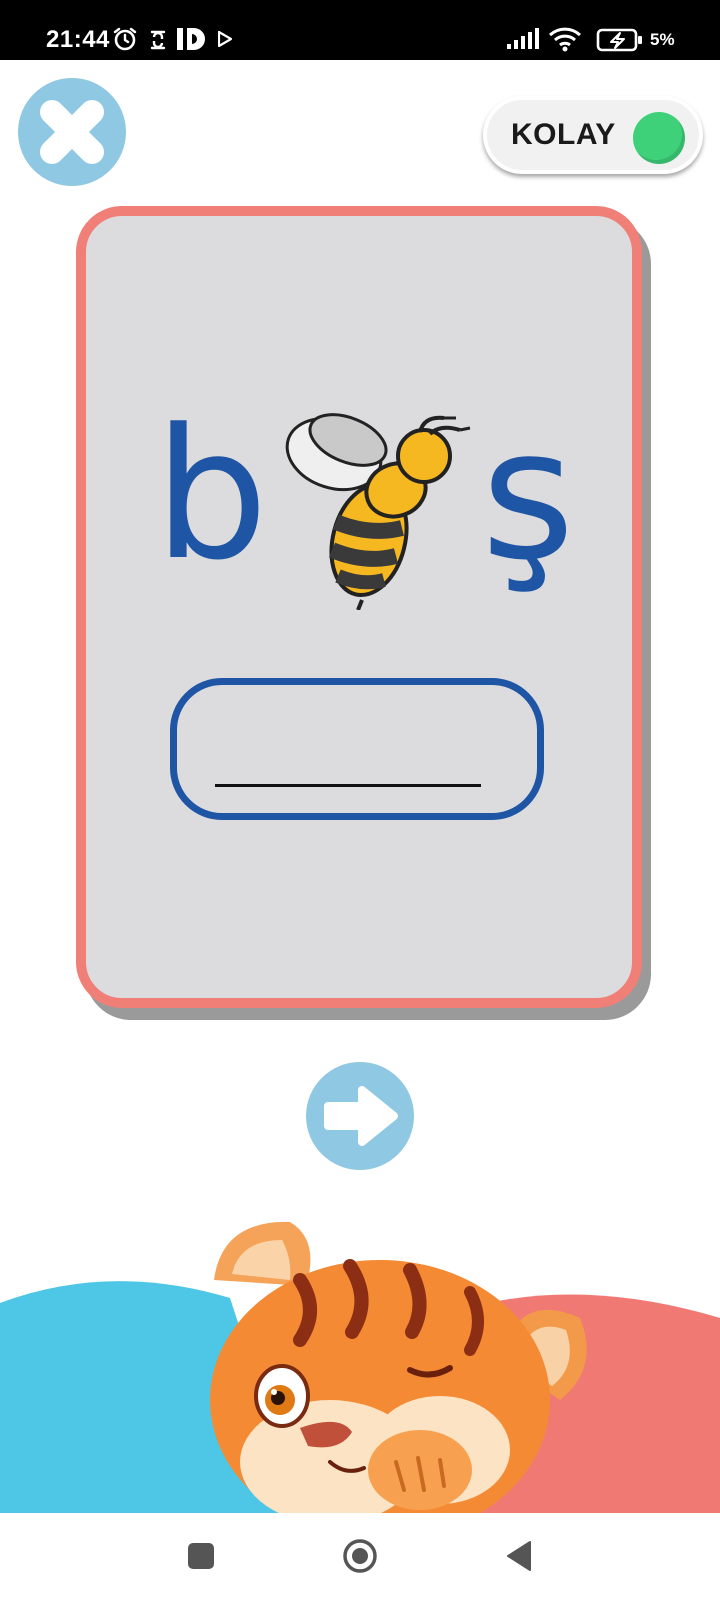 The image size is (720, 1600). Describe the element at coordinates (211, 495) in the screenshot. I see `word-letter-b: b` at that location.